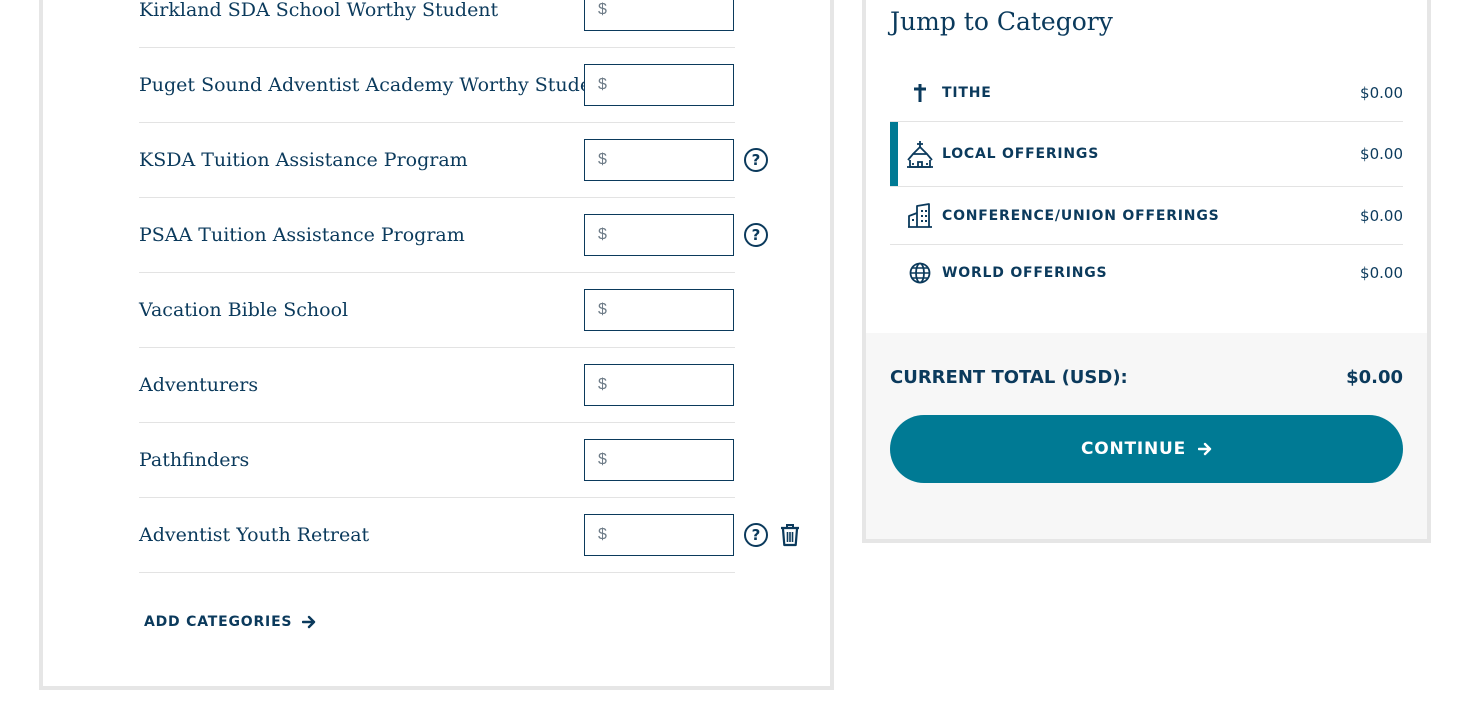  I want to click on category-local-offerings: LOCAL OFFERINGS $0.00, so click(1146, 154).